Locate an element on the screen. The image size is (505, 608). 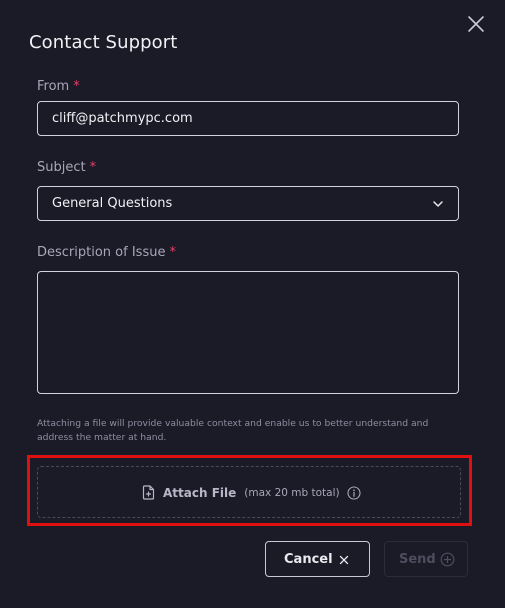
plus-circle-icon is located at coordinates (447, 559).